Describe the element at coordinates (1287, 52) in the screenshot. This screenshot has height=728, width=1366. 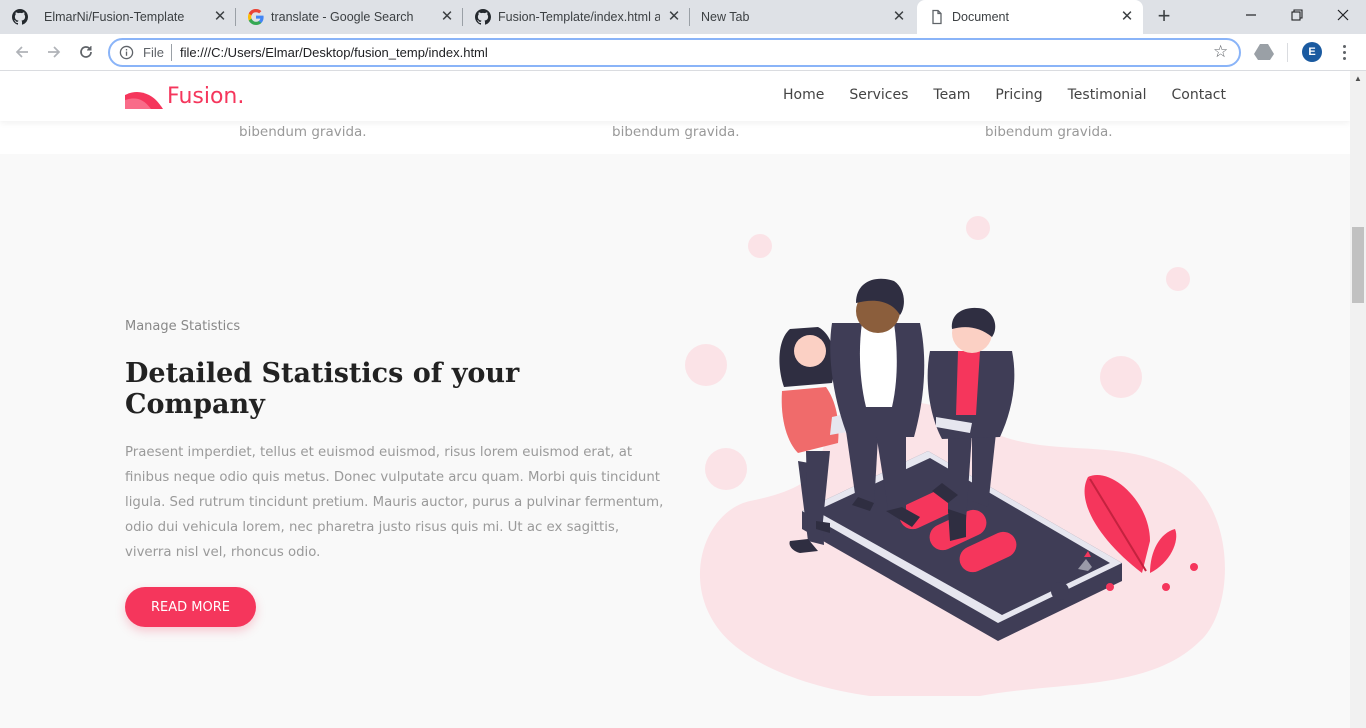
I see `toolbar-separator` at that location.